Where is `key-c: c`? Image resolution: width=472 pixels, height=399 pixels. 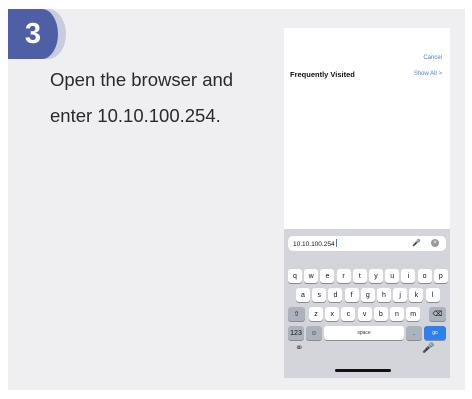 key-c: c is located at coordinates (348, 314).